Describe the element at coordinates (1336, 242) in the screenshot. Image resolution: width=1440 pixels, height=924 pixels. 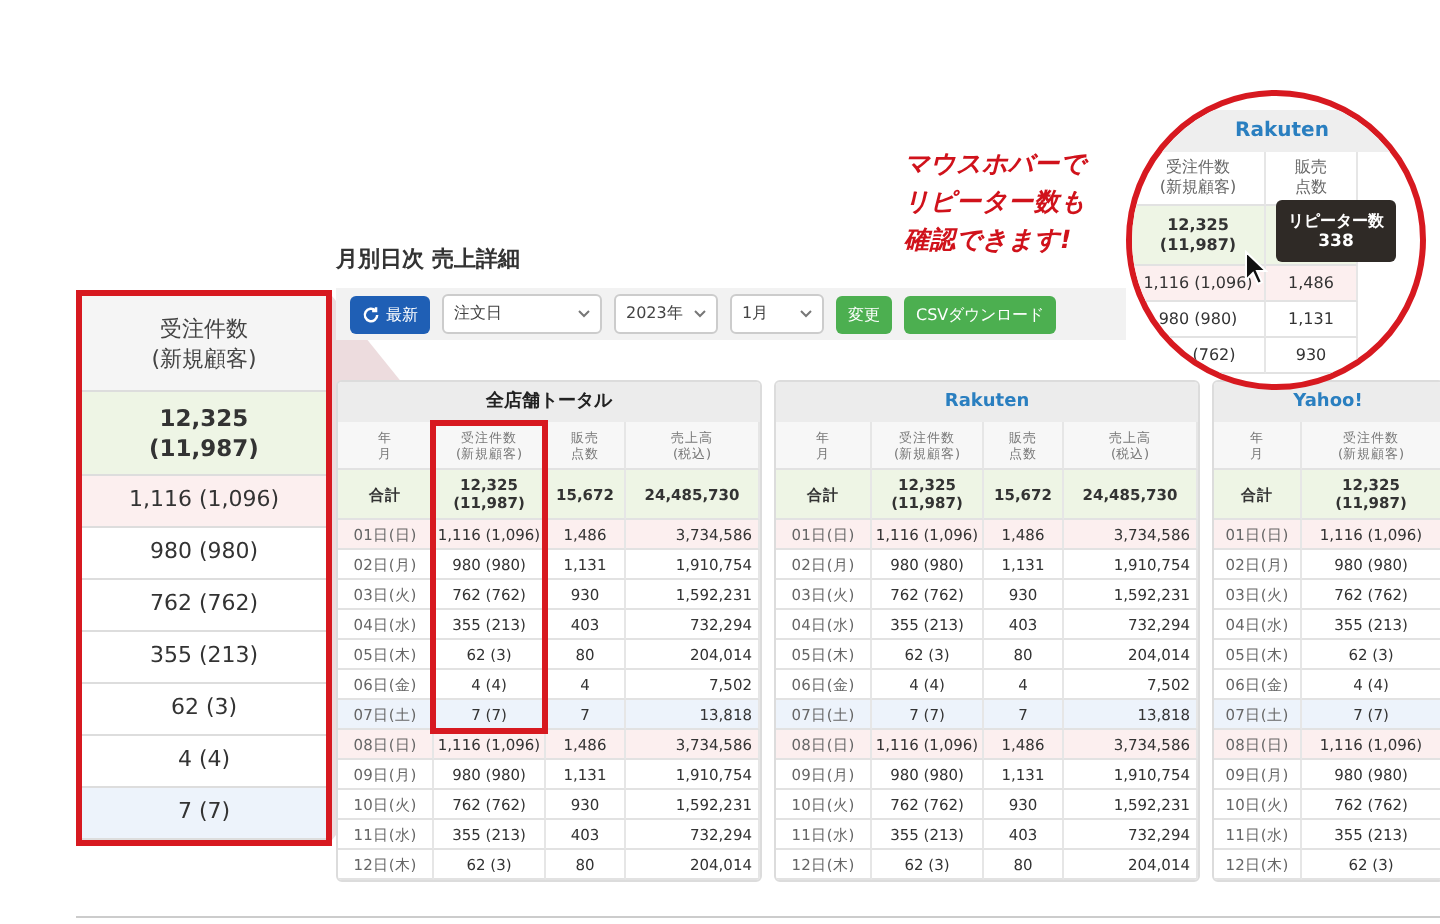
I see `tooltip-value: 338` at that location.